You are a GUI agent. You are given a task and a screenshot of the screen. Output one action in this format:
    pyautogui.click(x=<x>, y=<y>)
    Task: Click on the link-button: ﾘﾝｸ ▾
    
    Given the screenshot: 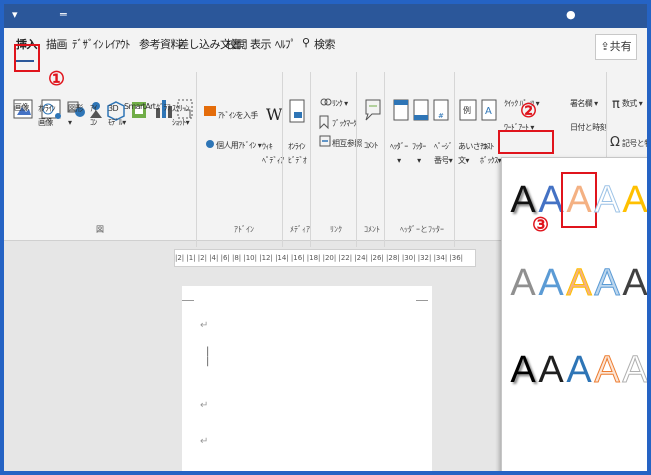 What is the action you would take?
    pyautogui.click(x=340, y=103)
    